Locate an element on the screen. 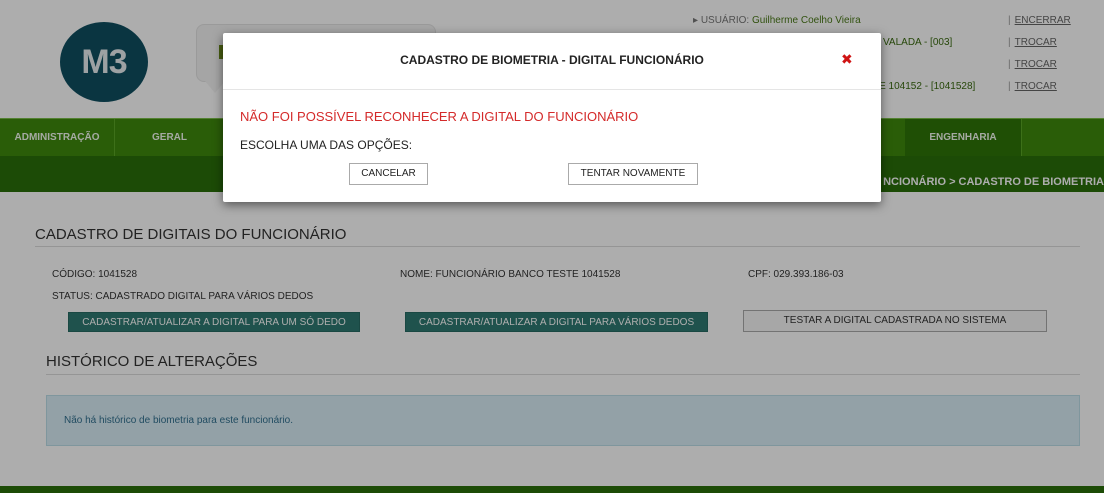  cancel-button: CANCELAR is located at coordinates (388, 174).